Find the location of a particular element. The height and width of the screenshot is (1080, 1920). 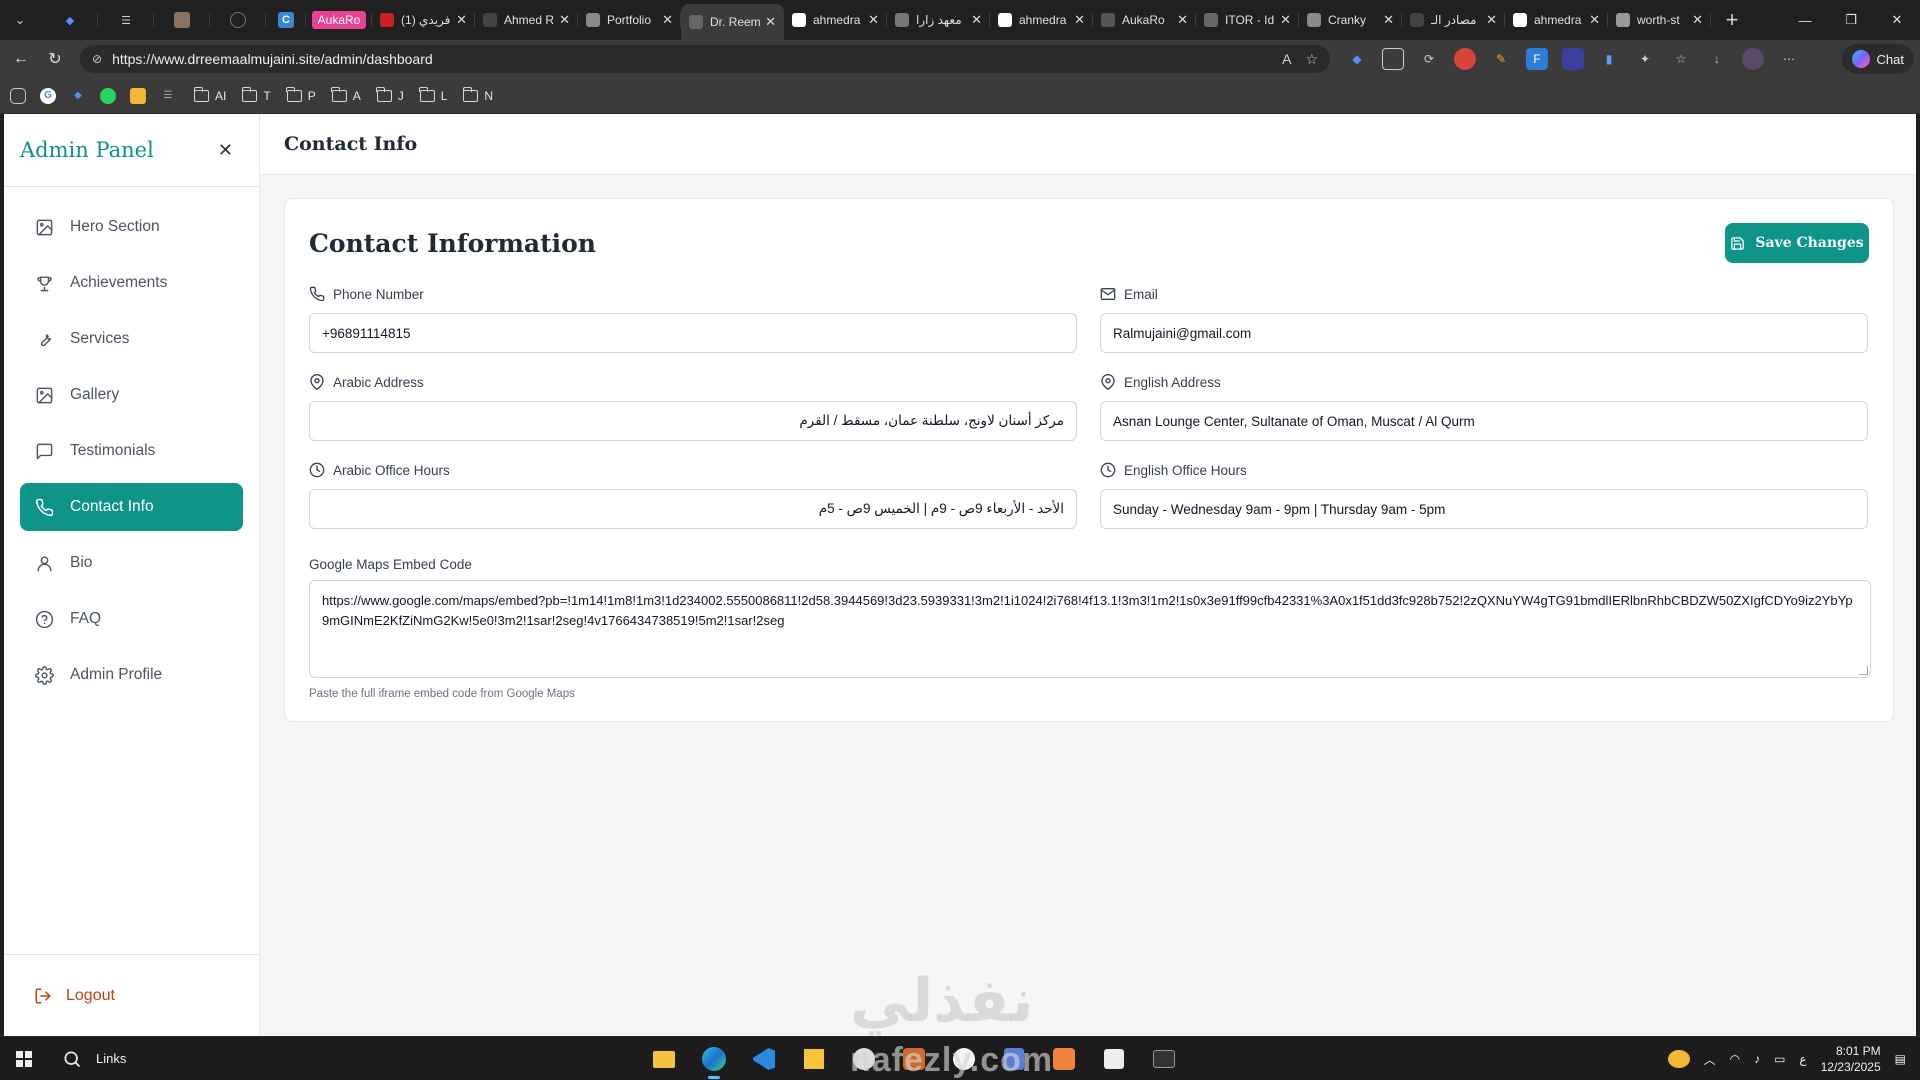

terminal-icon is located at coordinates (1164, 1059).